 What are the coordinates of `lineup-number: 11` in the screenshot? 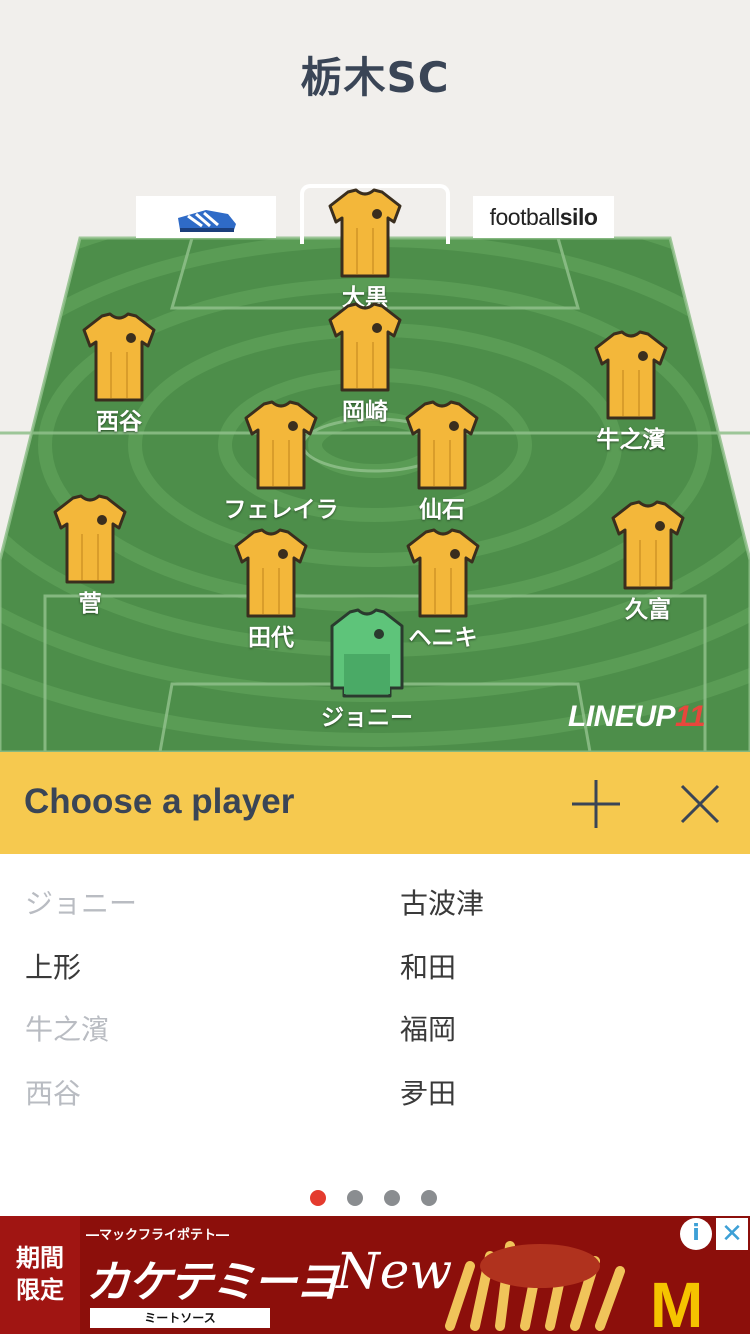 It's located at (690, 716).